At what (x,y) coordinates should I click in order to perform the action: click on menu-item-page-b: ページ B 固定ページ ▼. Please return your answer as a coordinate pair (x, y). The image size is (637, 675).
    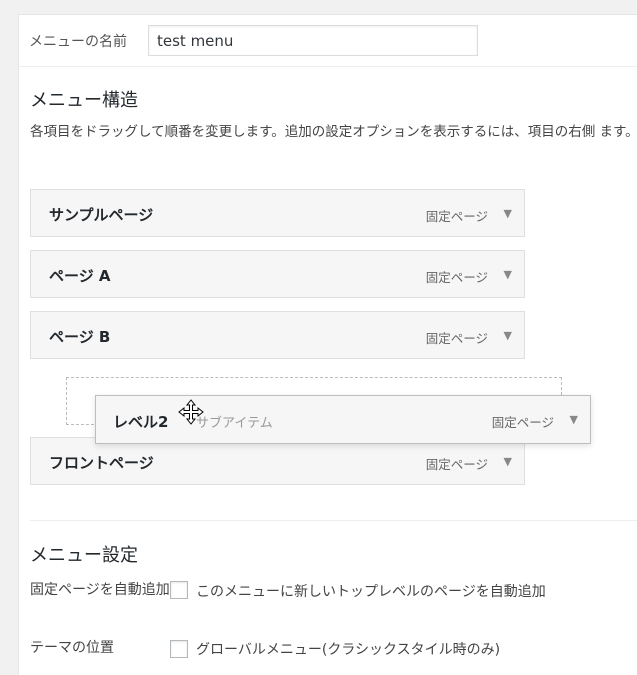
    Looking at the image, I should click on (277, 335).